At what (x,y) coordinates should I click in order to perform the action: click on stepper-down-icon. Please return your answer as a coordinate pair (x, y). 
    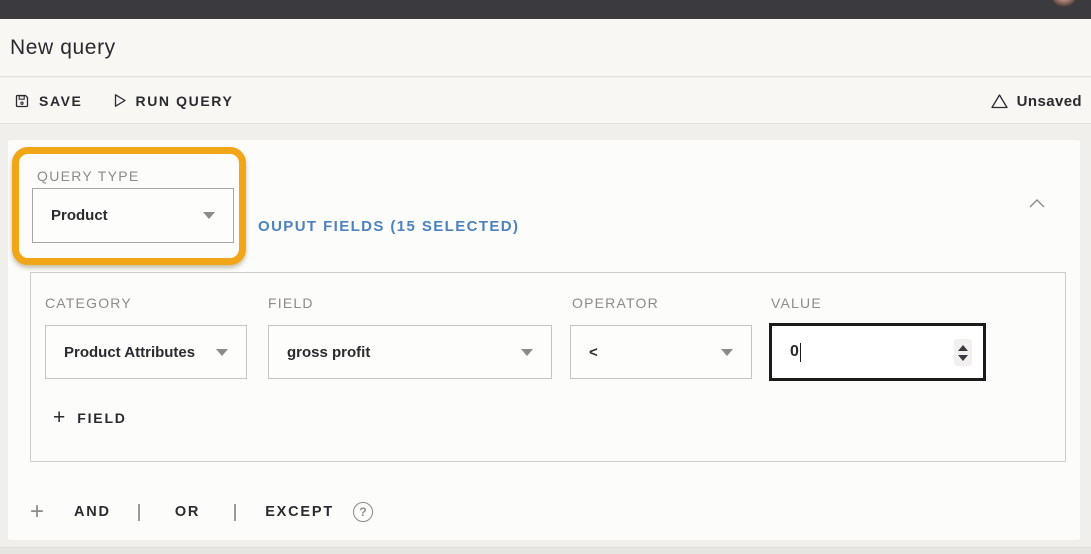
    Looking at the image, I should click on (963, 357).